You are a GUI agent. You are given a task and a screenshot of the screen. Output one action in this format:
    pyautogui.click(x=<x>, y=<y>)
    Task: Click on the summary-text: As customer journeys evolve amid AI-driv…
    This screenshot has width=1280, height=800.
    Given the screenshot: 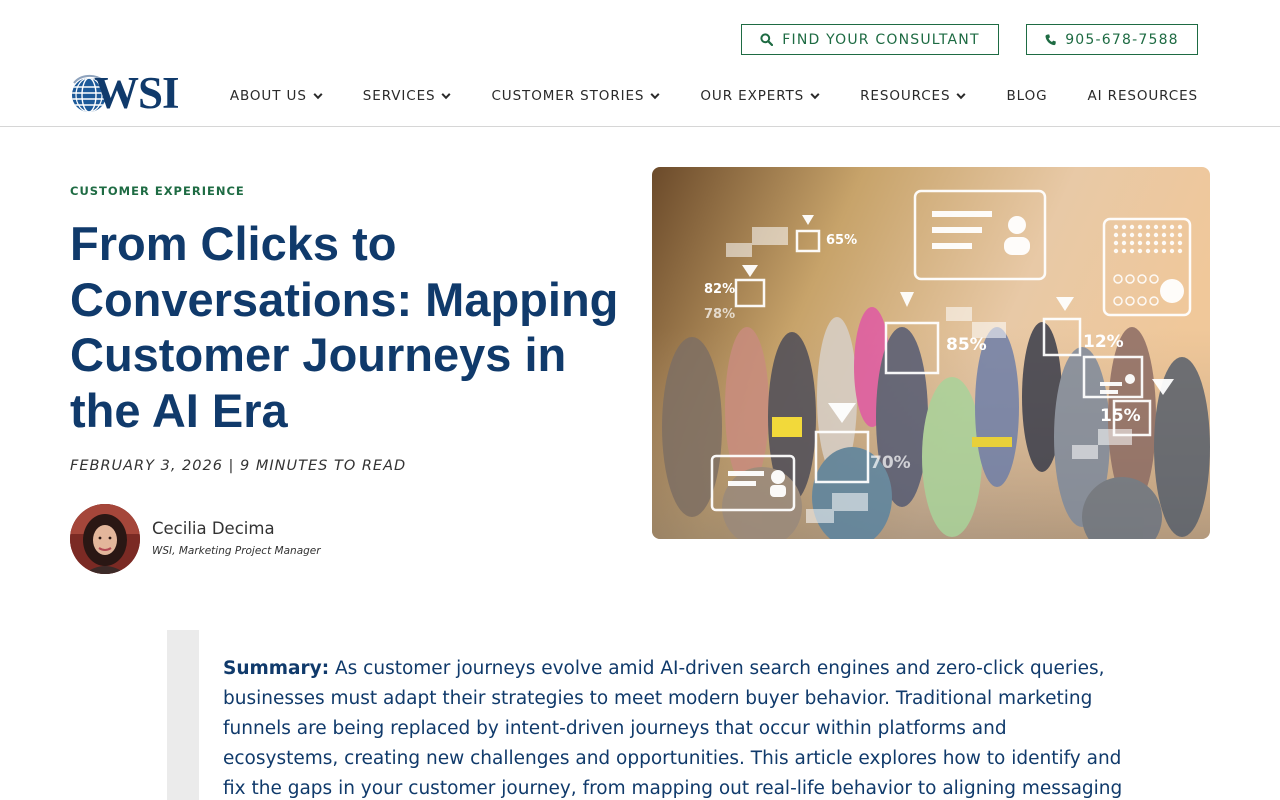 What is the action you would take?
    pyautogui.click(x=673, y=728)
    